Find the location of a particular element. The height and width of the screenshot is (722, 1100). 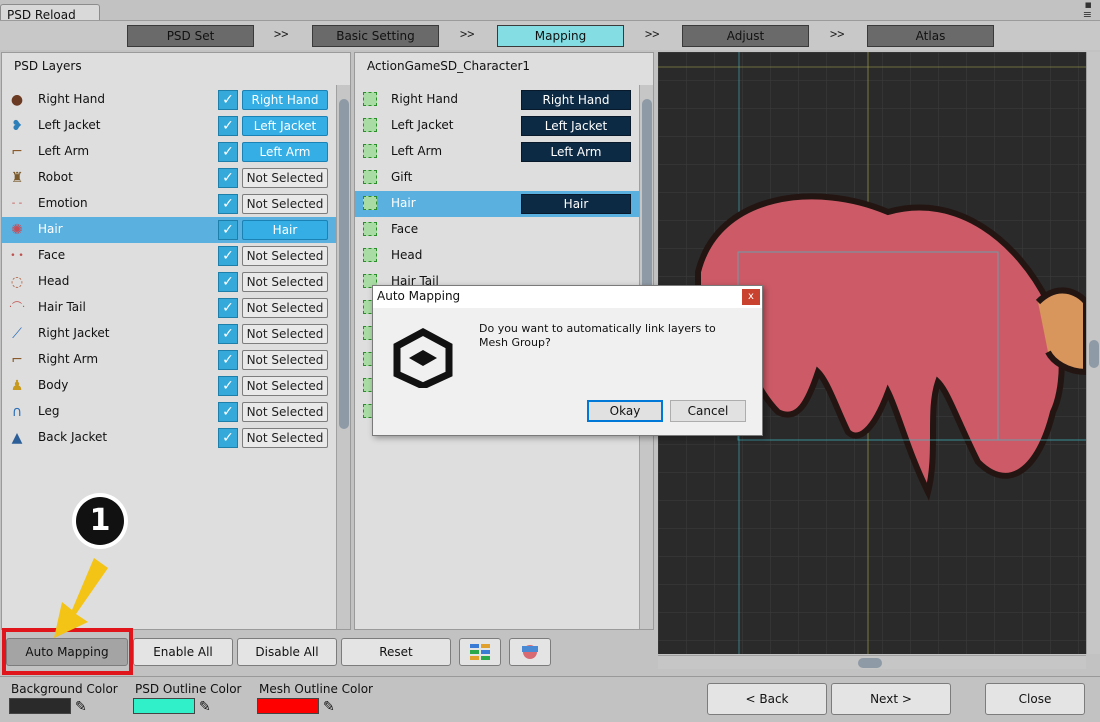

psd-layer-row: ∩ Leg ✓ Not Selected is located at coordinates (169, 412).